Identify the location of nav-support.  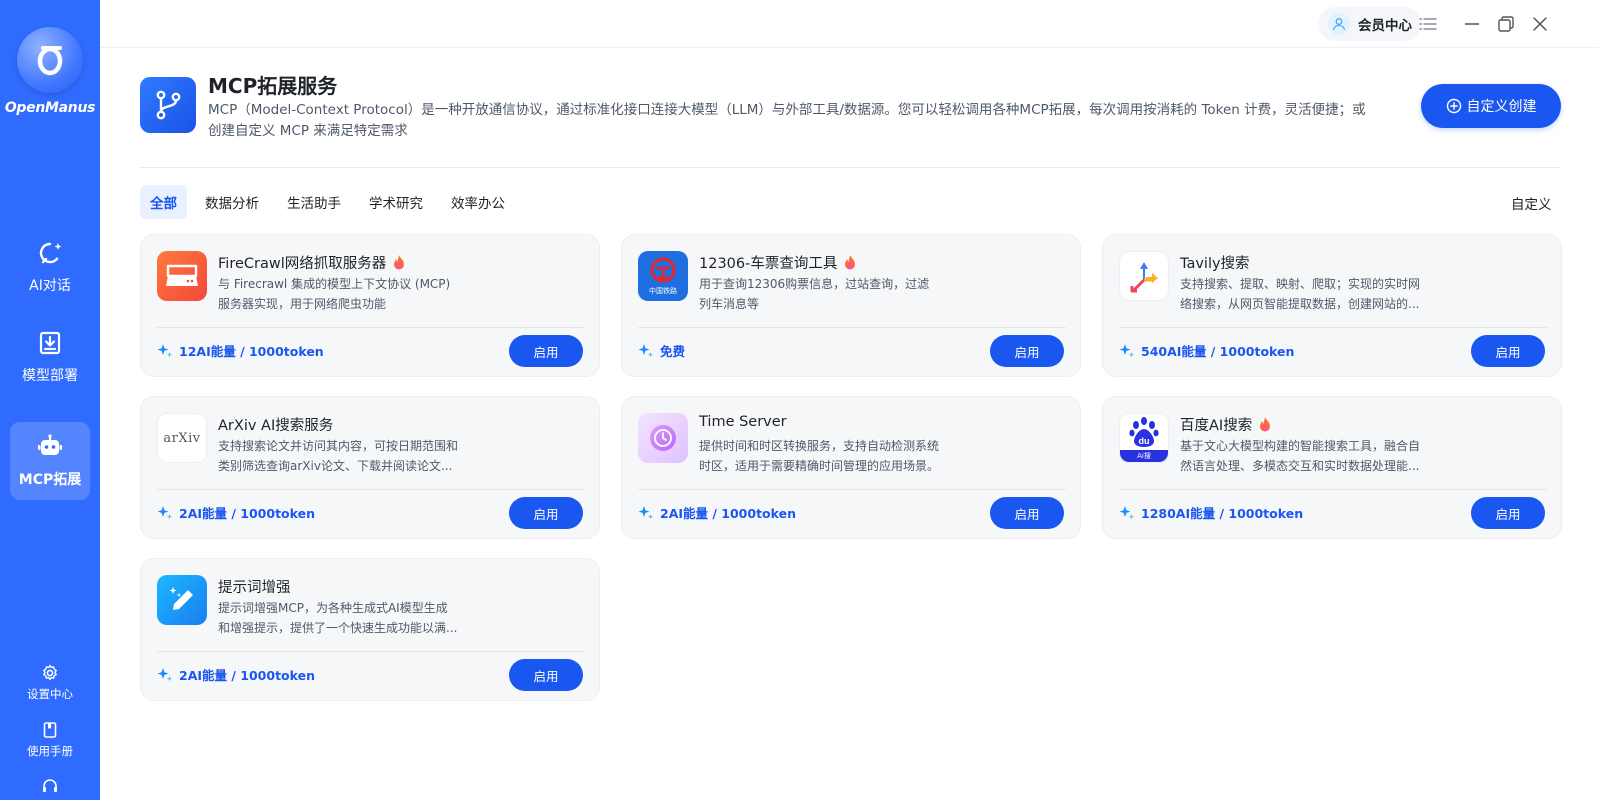
(50, 787).